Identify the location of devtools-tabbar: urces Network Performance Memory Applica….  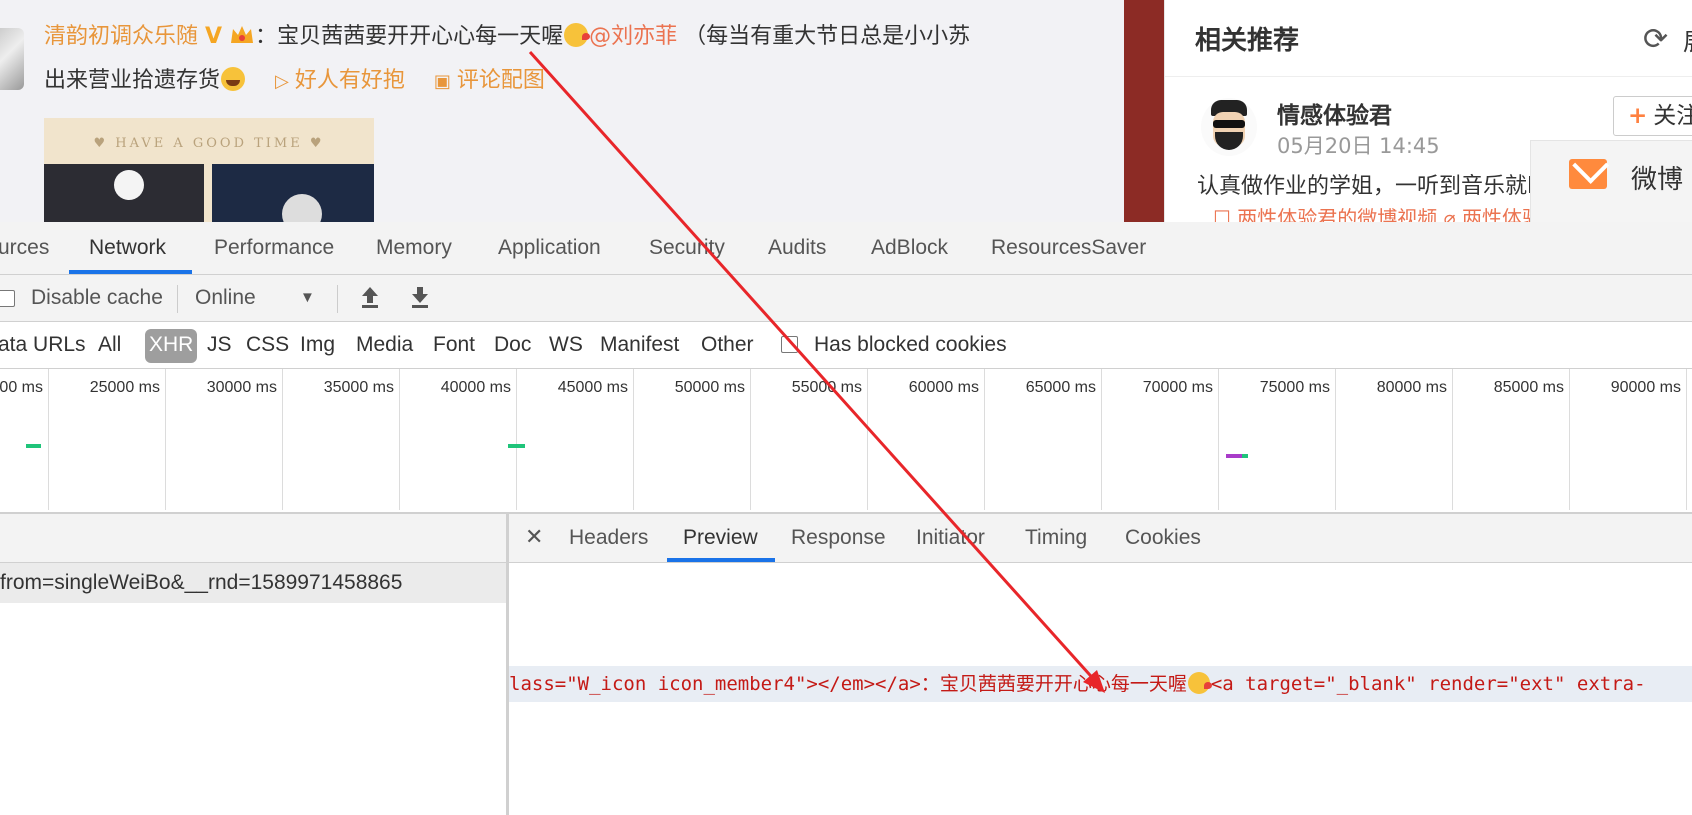
(846, 248).